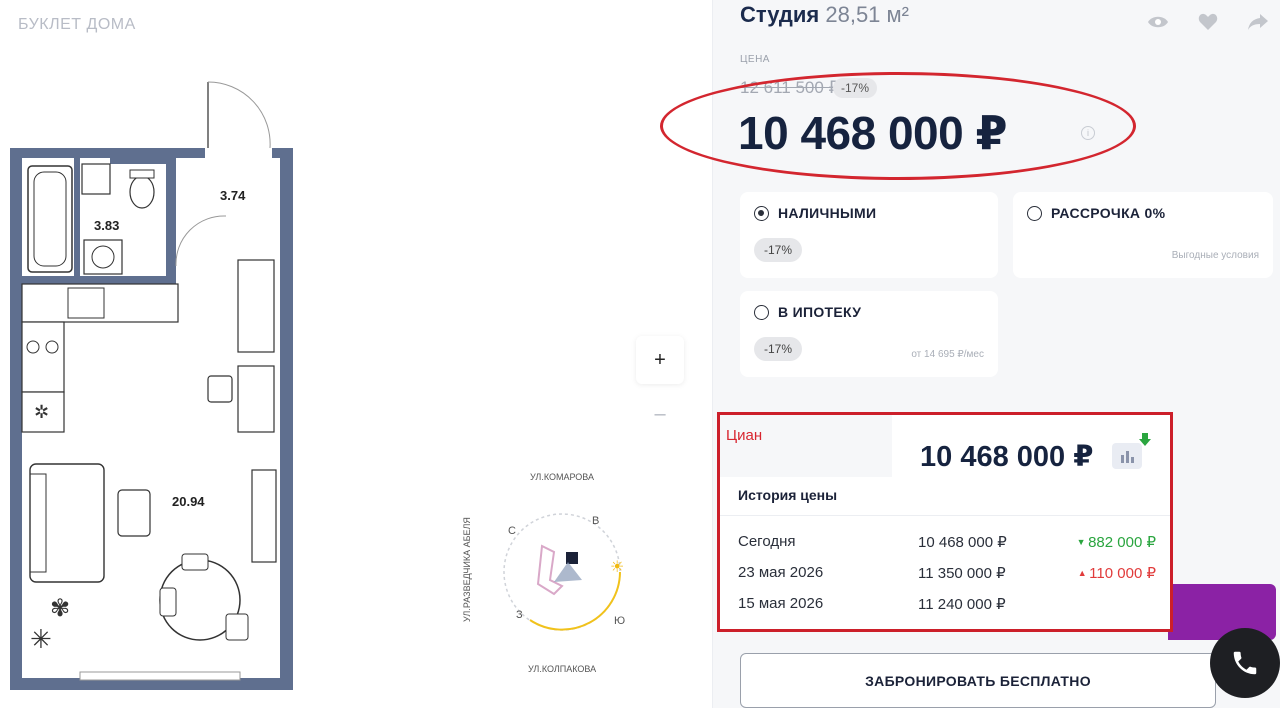 This screenshot has width=1280, height=708. Describe the element at coordinates (1034, 213) in the screenshot. I see `radio-installment` at that location.